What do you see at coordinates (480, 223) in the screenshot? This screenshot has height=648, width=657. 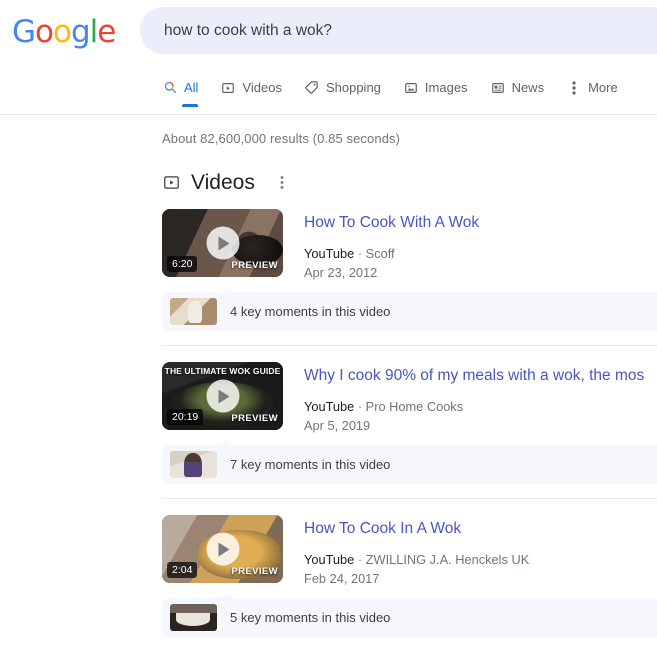 I see `video-title-link: How To Cook With A Wok` at bounding box center [480, 223].